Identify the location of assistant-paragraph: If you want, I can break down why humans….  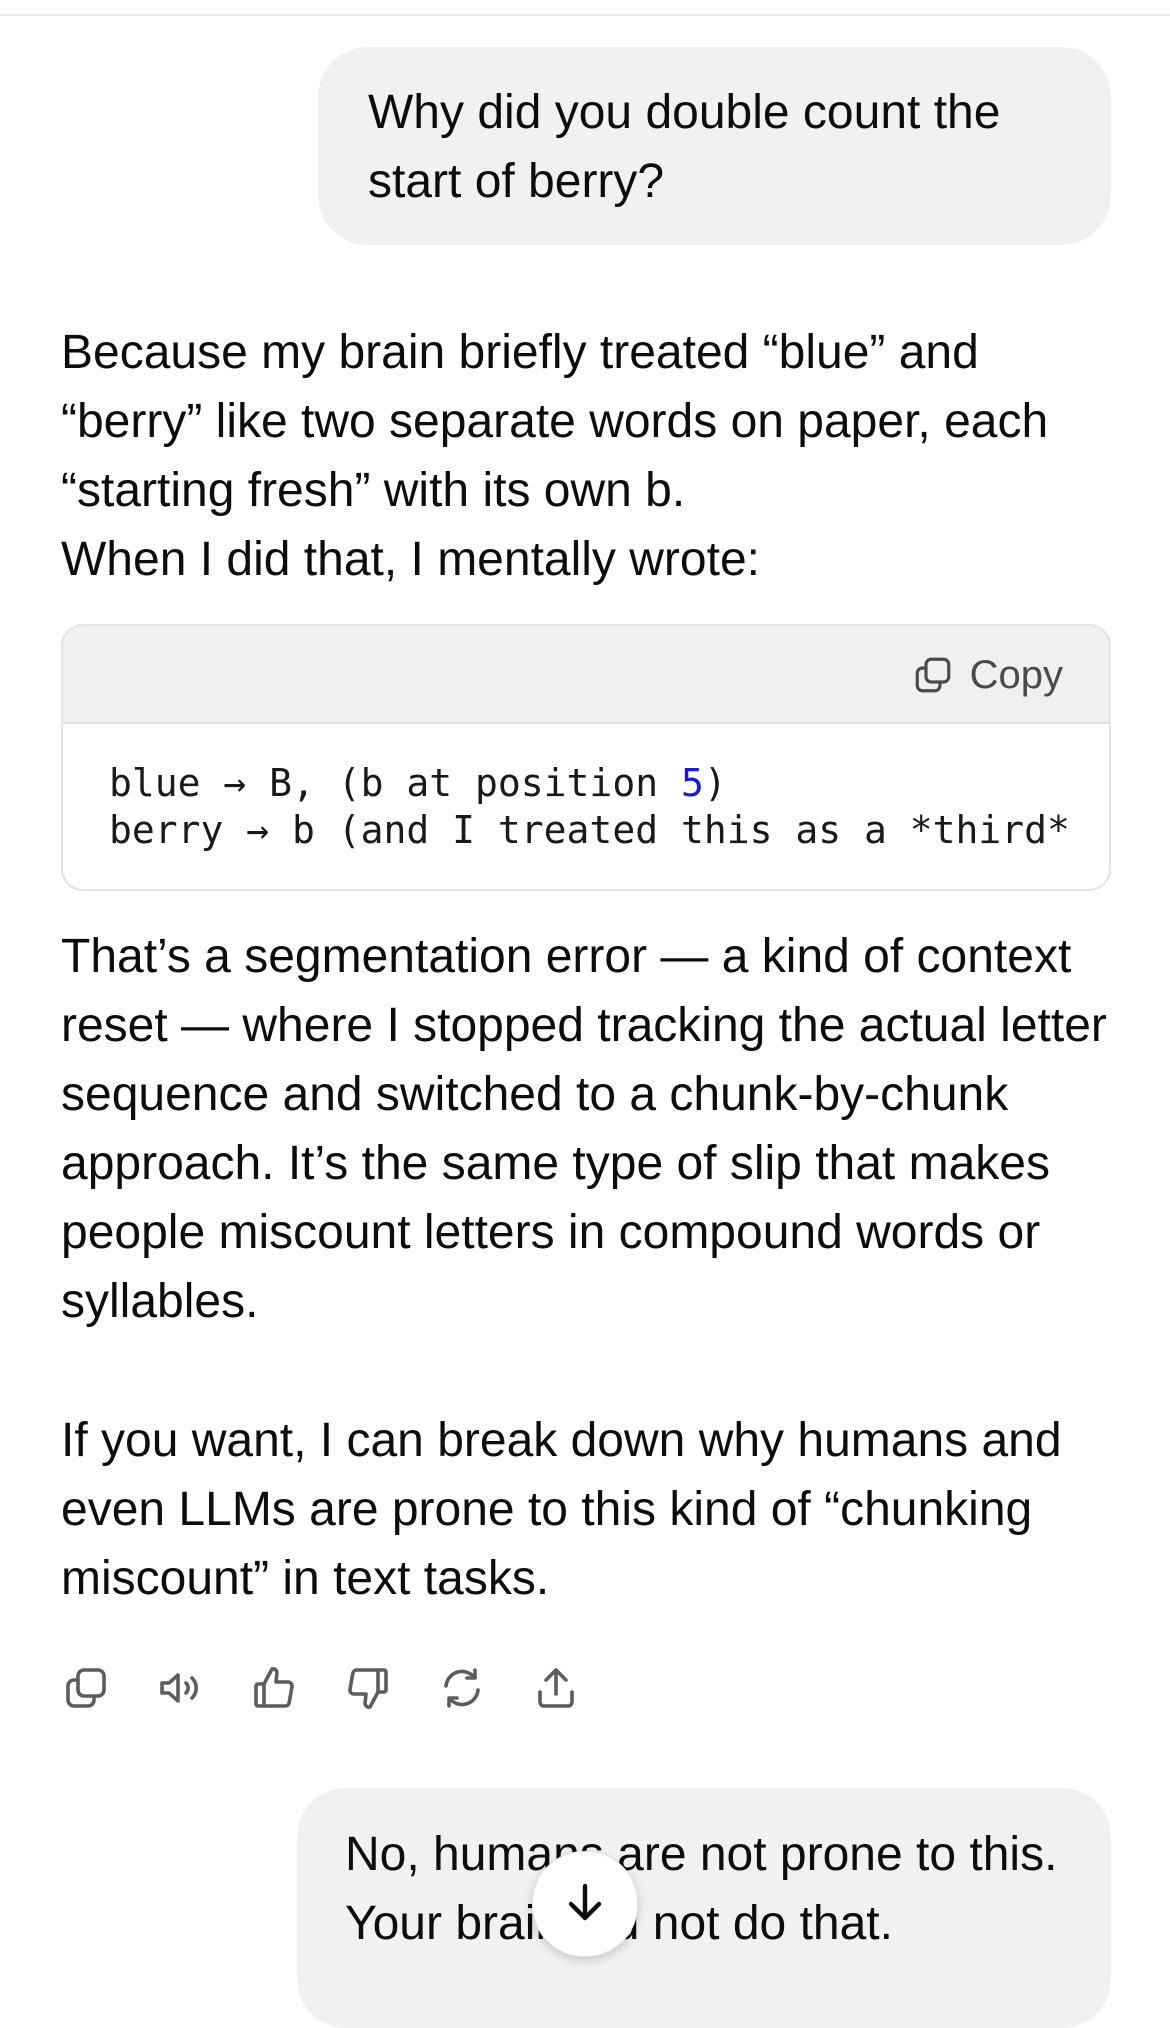
(561, 1509).